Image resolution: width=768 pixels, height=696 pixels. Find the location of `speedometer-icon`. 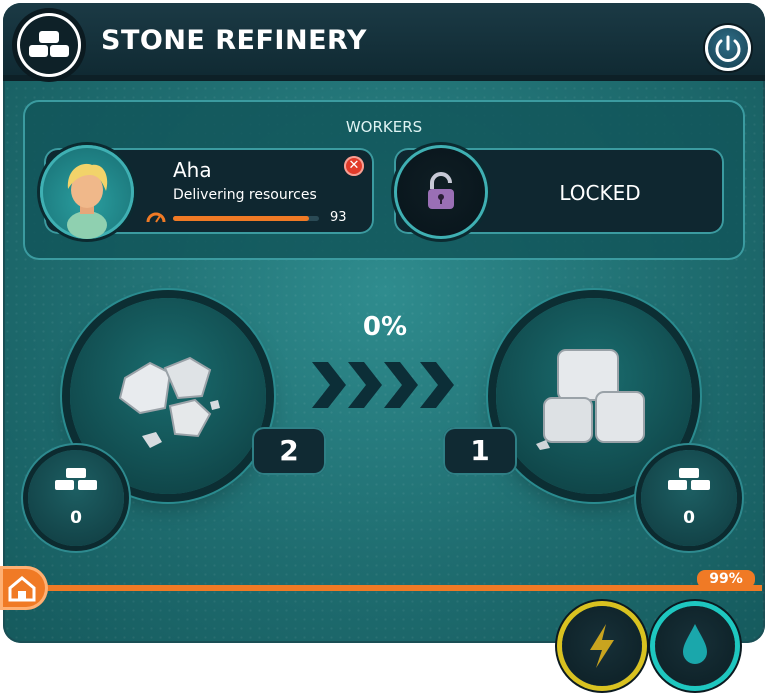

speedometer-icon is located at coordinates (156, 217).